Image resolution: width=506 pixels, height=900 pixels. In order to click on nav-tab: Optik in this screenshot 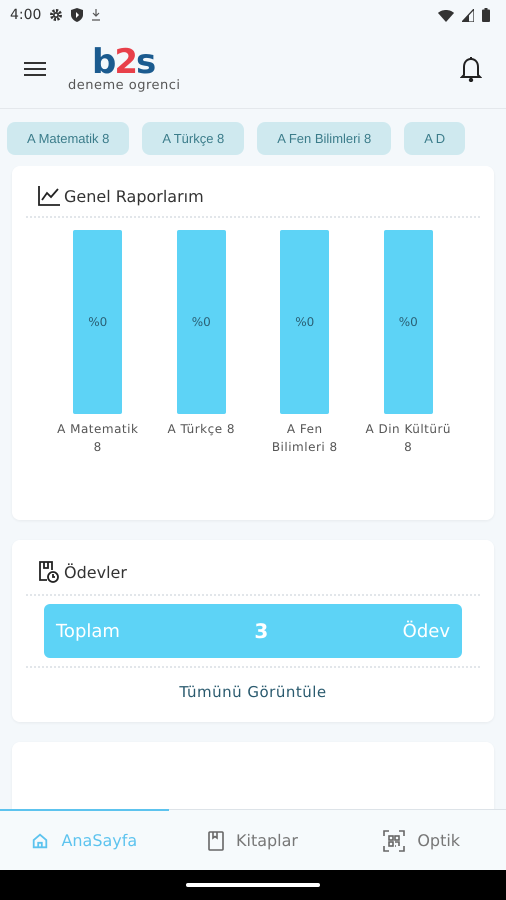, I will do `click(421, 839)`.